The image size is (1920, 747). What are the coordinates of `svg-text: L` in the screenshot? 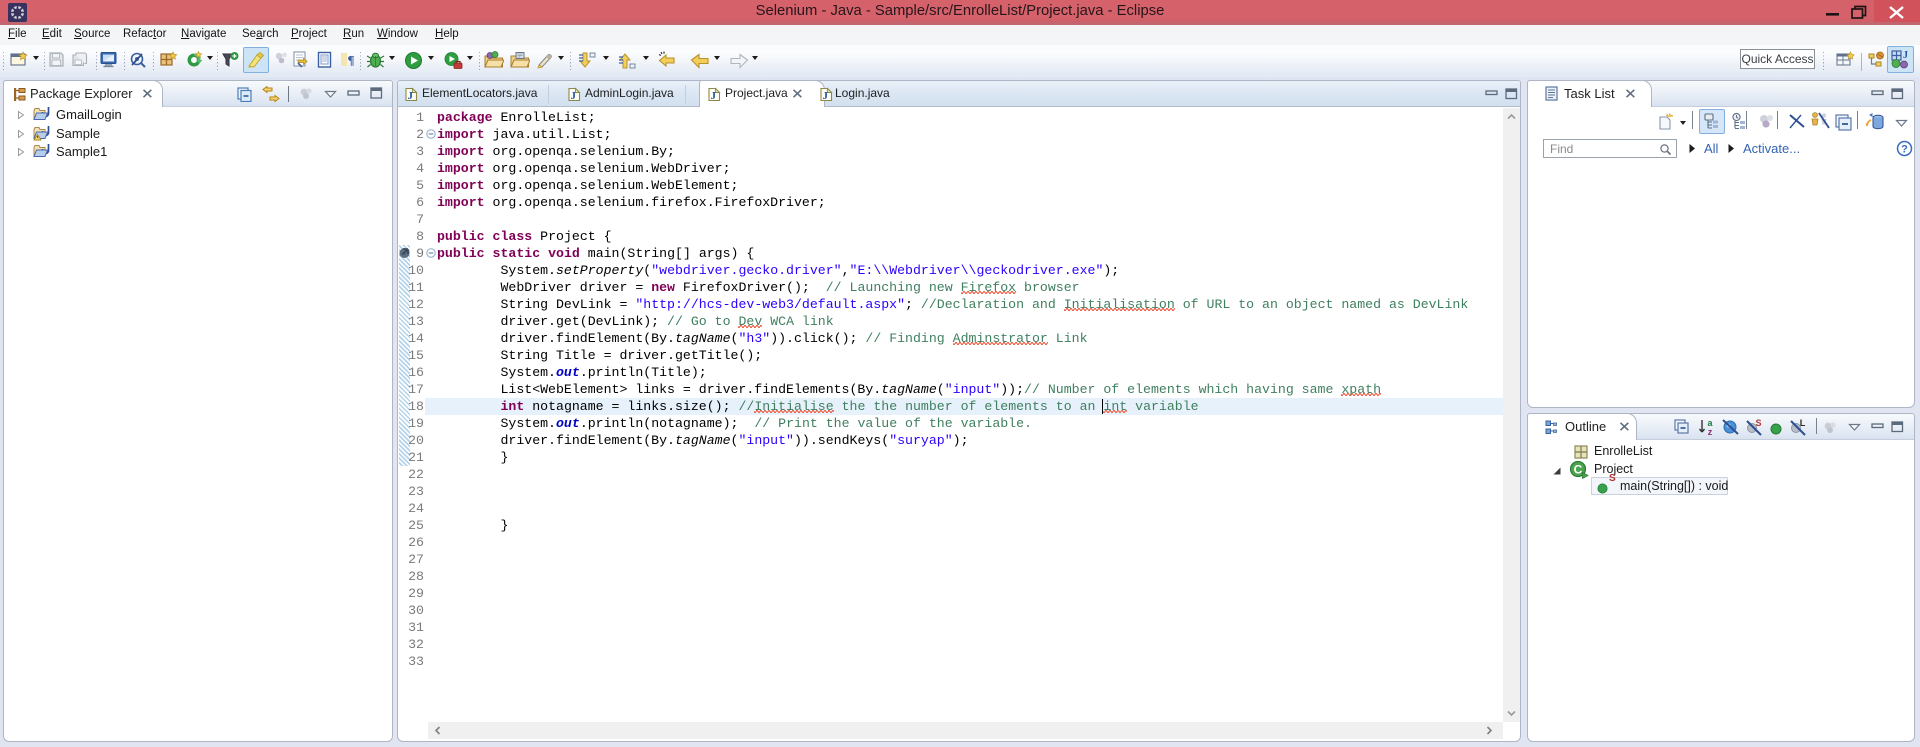 It's located at (1803, 423).